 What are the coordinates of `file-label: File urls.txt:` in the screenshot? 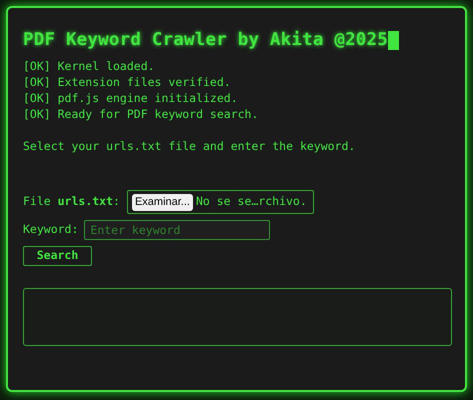 It's located at (71, 201).